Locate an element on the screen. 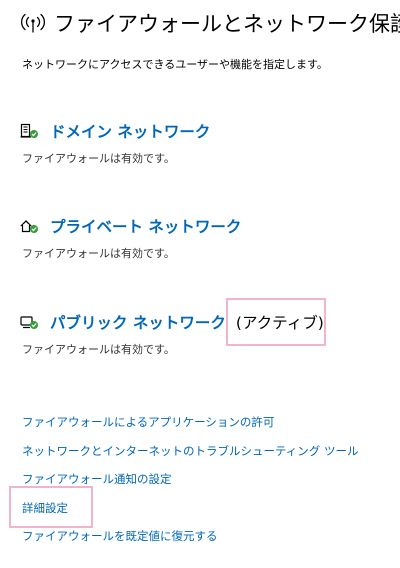  advanced-settings-highlight-box is located at coordinates (51, 506).